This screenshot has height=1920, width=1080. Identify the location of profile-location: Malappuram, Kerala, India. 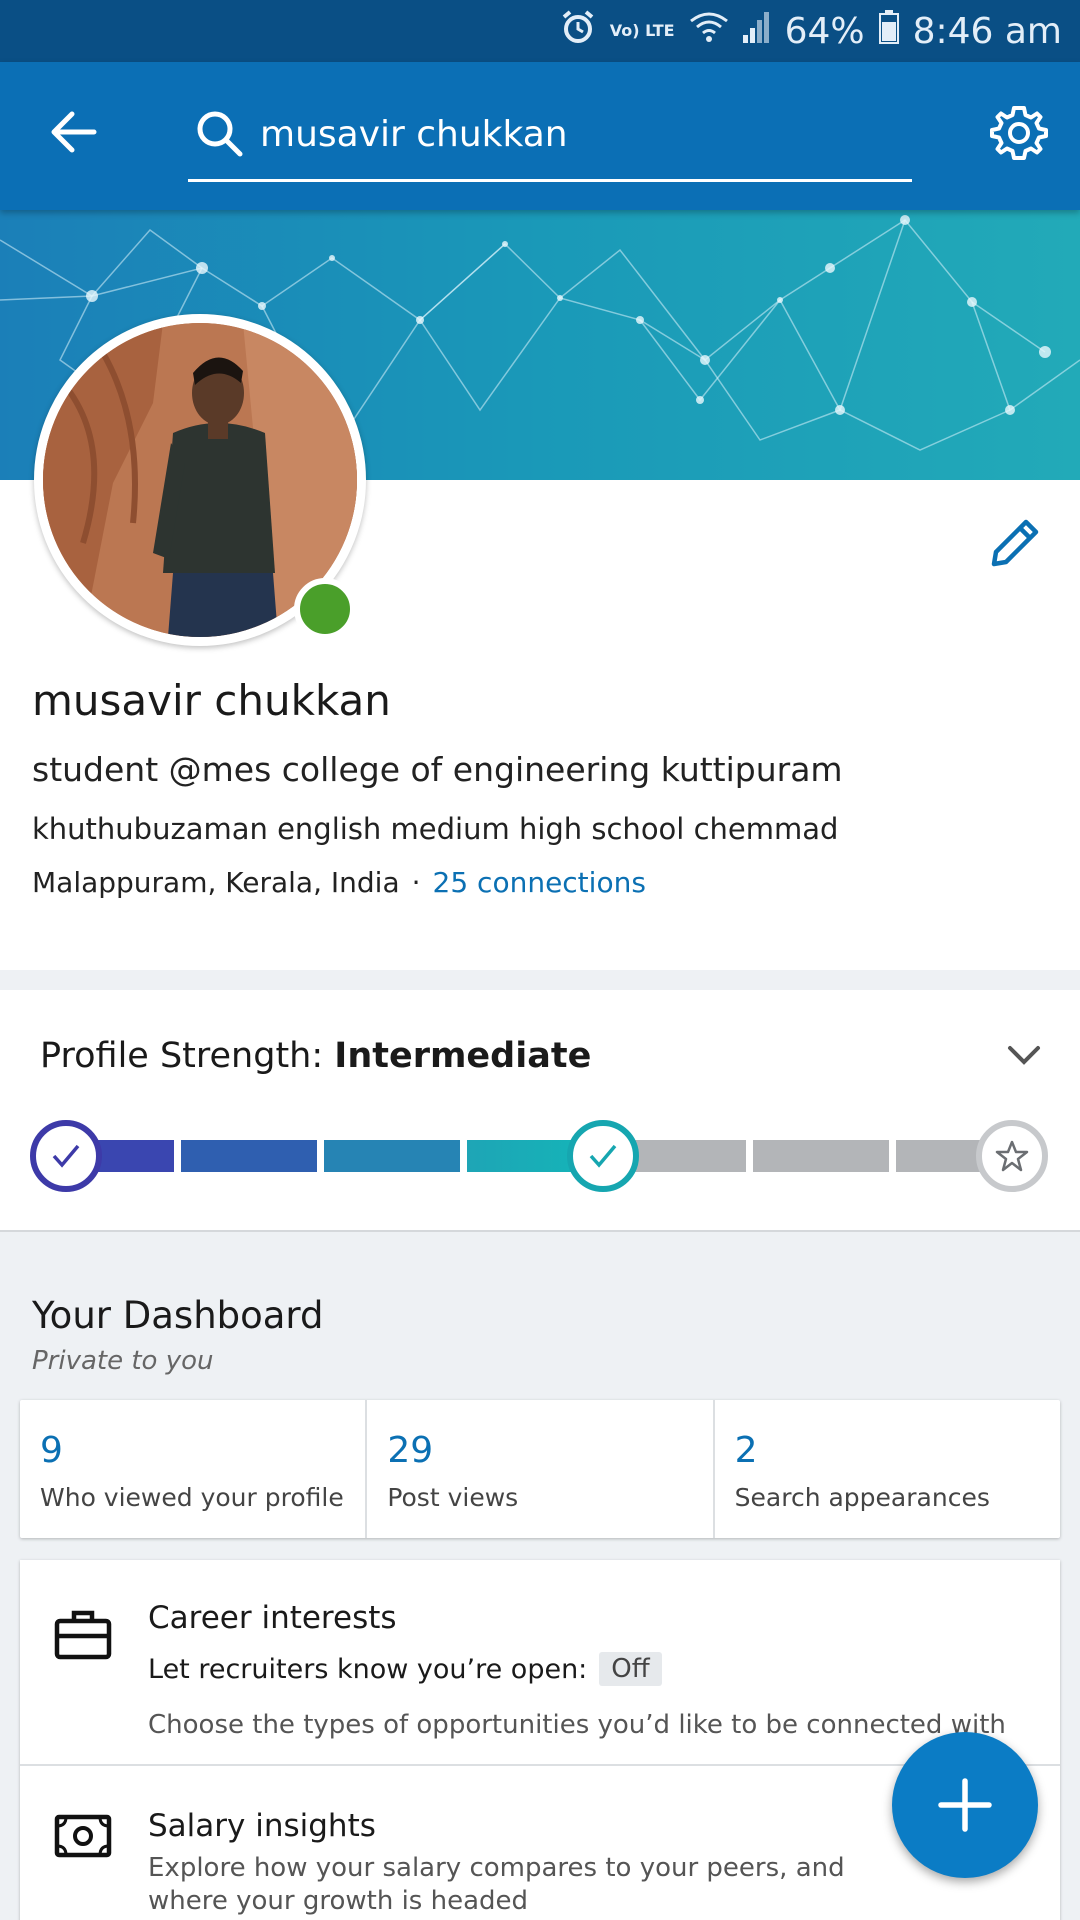
(216, 882).